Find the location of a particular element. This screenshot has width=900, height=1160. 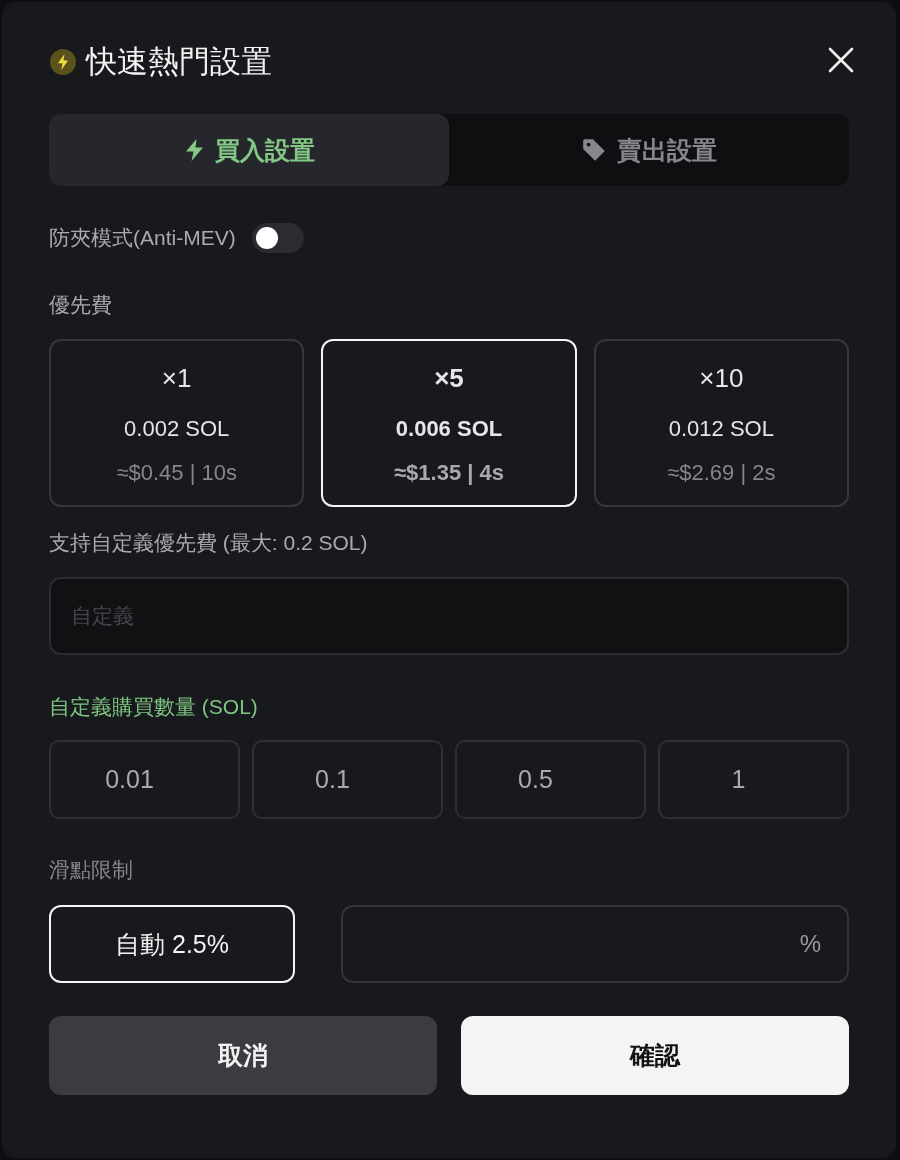

fee-option-card: ×1 0.002 SOL ≈$0.45 | 10s is located at coordinates (177, 423).